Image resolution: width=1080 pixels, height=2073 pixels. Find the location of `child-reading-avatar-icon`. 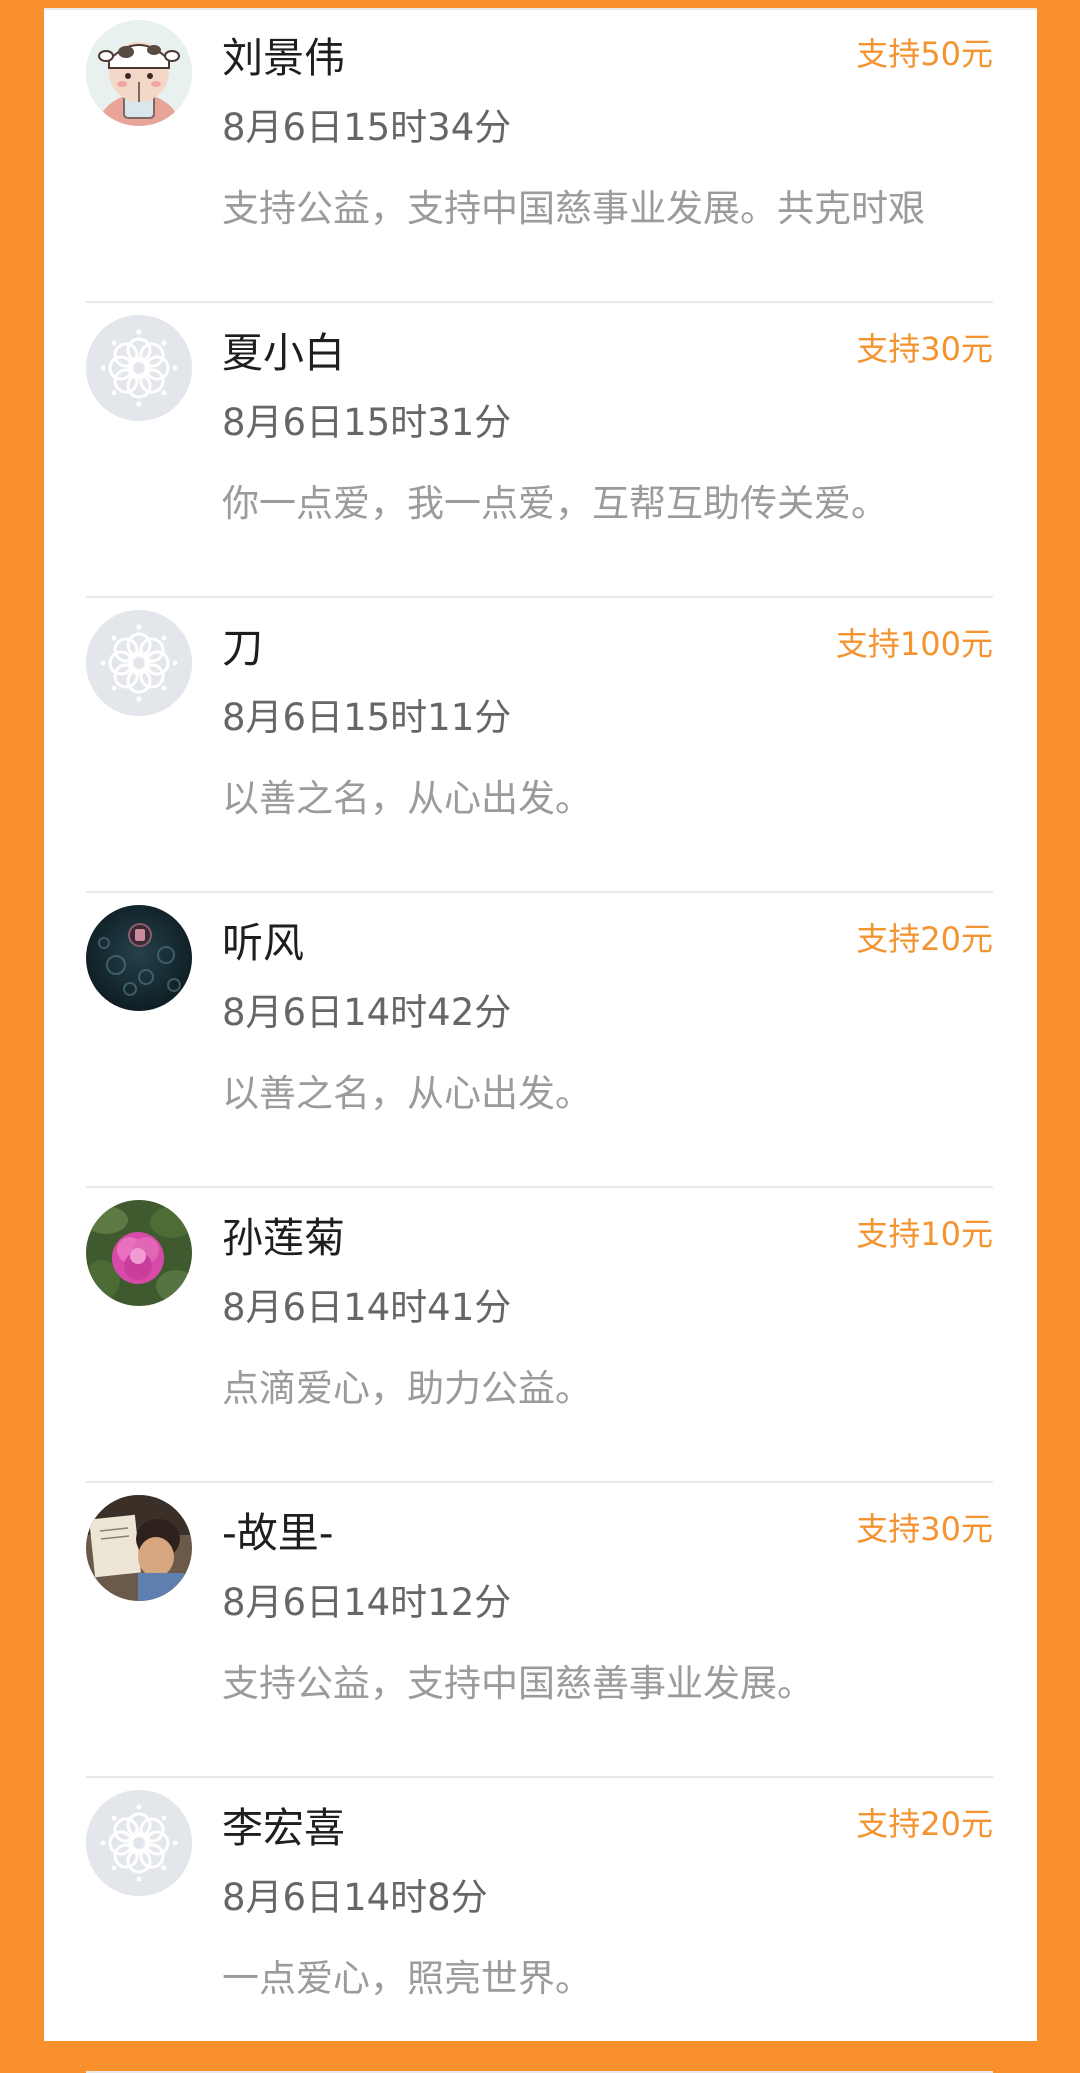

child-reading-avatar-icon is located at coordinates (139, 1548).